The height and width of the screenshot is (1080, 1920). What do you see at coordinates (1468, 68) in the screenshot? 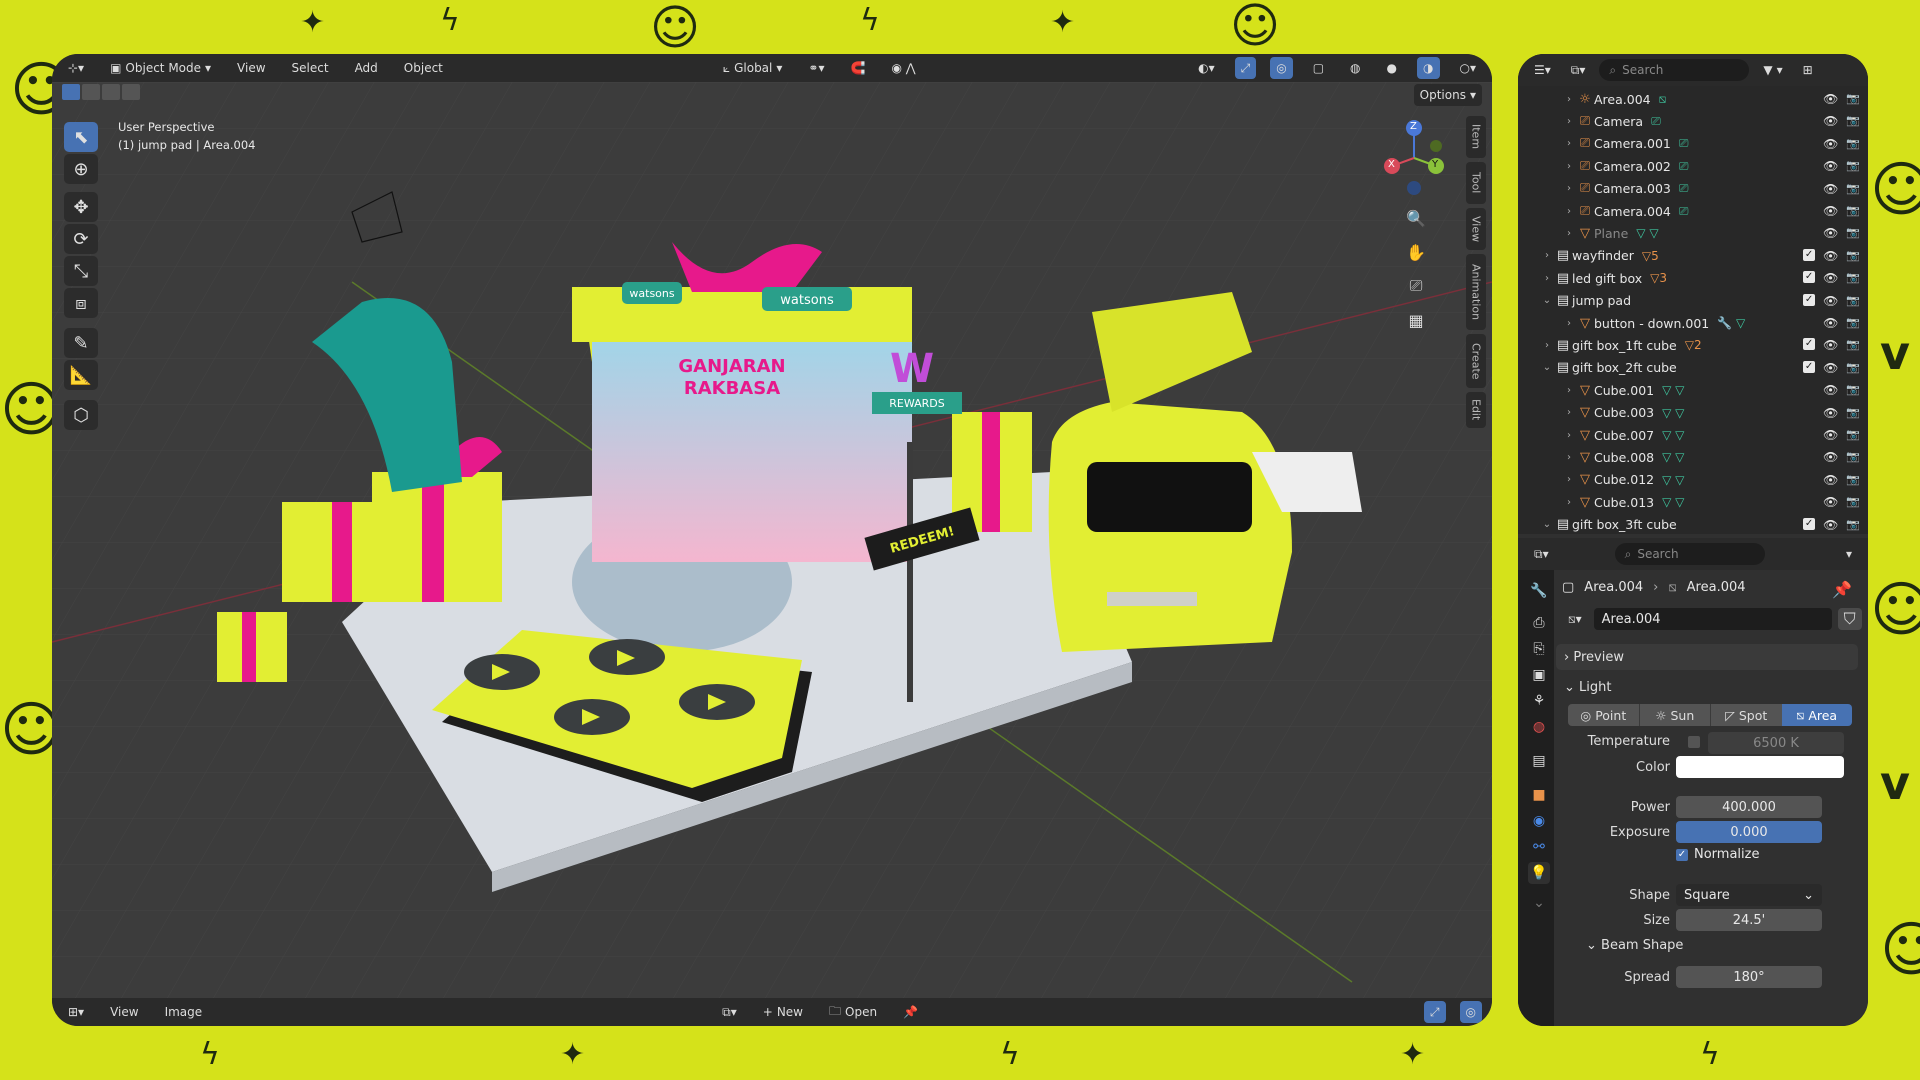
I see `shading-rendered: ○▾` at bounding box center [1468, 68].